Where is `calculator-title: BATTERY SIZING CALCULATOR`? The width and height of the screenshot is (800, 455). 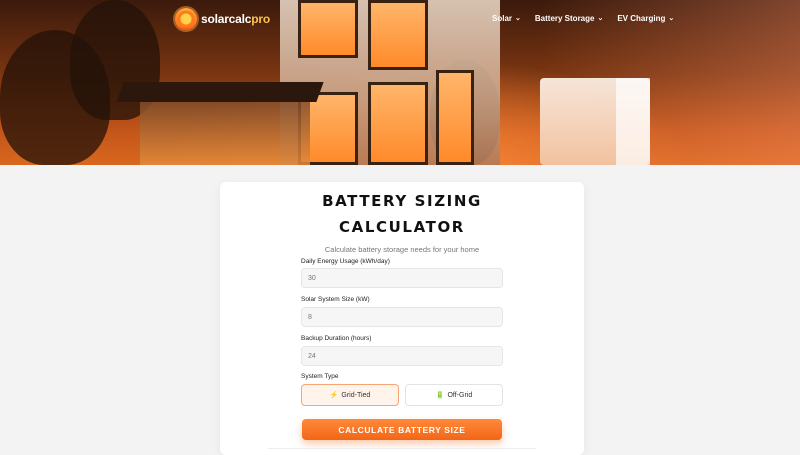
calculator-title: BATTERY SIZING CALCULATOR is located at coordinates (402, 214).